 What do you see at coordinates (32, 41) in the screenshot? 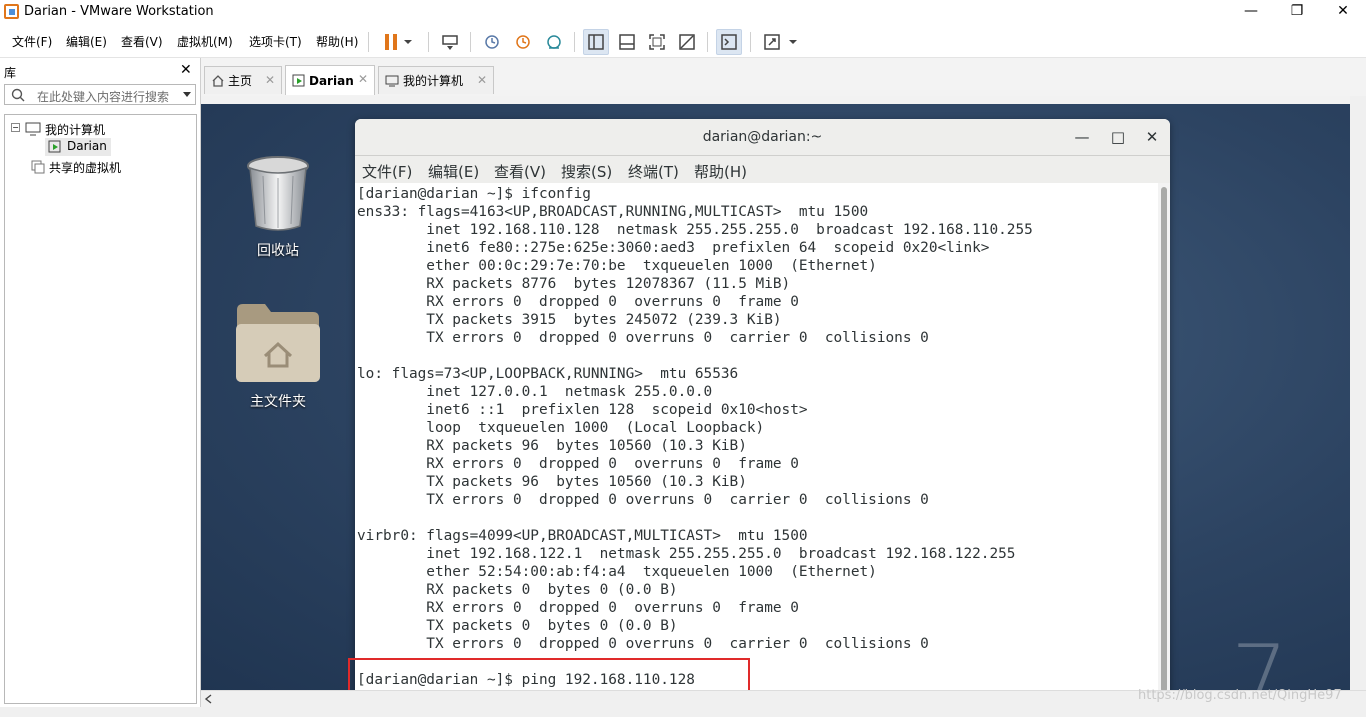
I see `menu-file: 文件(F)` at bounding box center [32, 41].